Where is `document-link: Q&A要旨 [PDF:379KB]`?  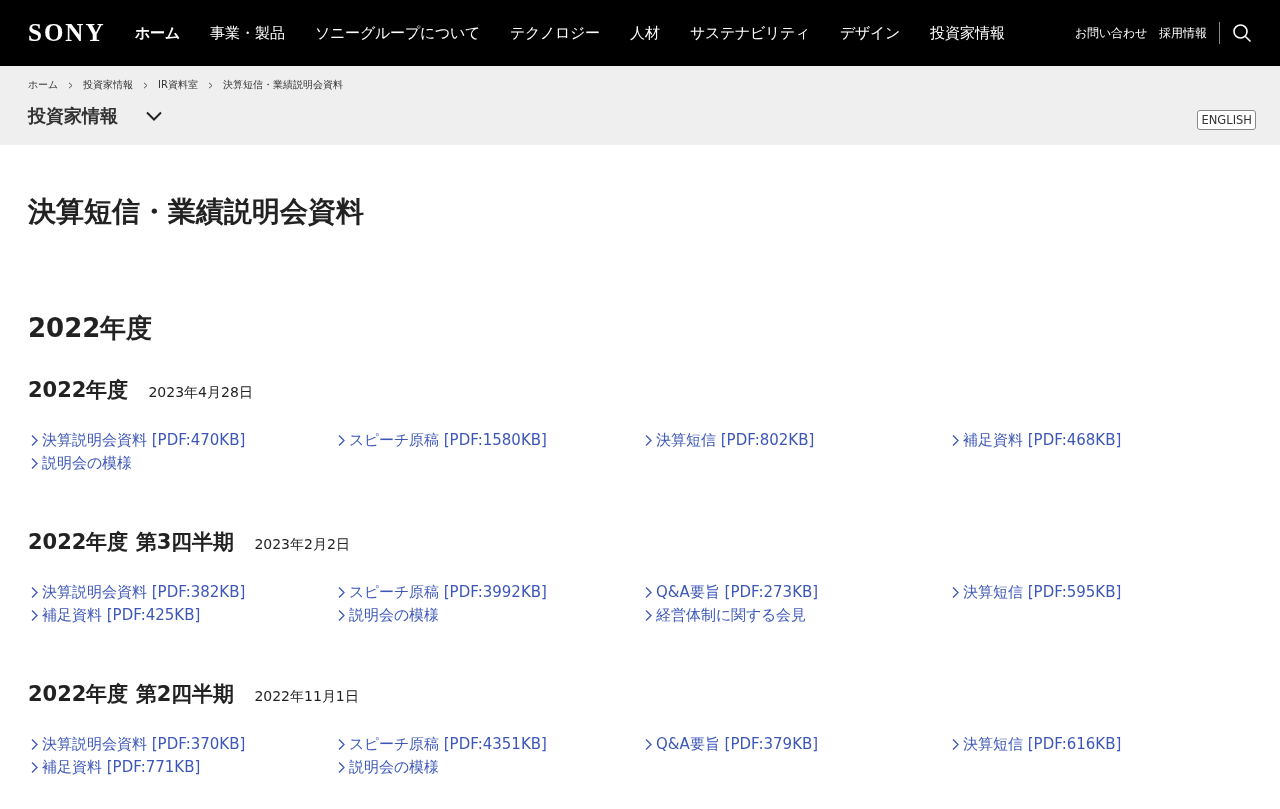
document-link: Q&A要旨 [PDF:379KB] is located at coordinates (730, 744).